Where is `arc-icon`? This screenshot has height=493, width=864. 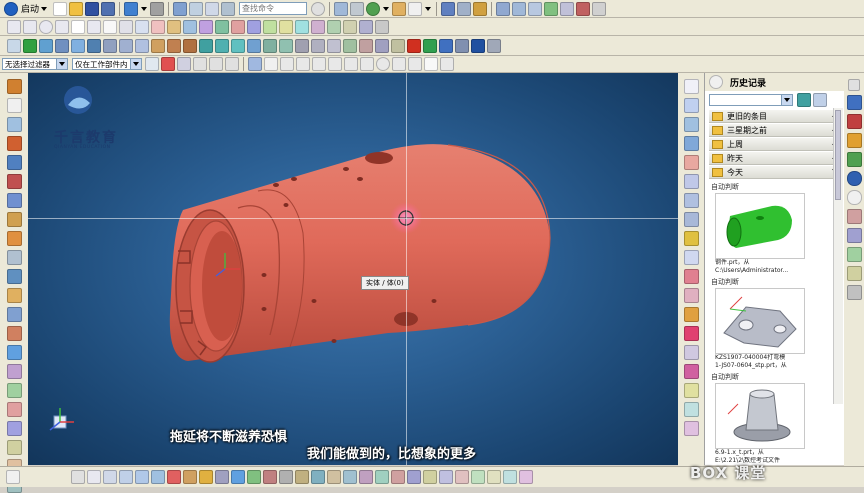
arc-icon is located at coordinates (30, 26).